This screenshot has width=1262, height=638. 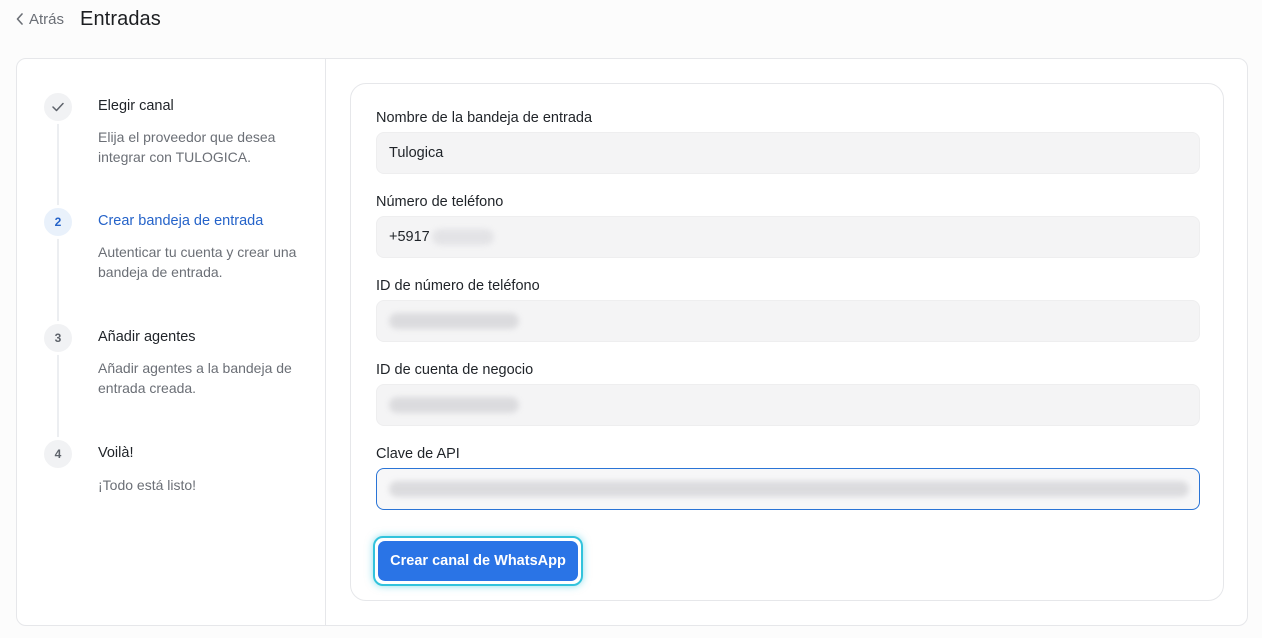 I want to click on inbox-name-value: Tulogica, so click(x=416, y=153).